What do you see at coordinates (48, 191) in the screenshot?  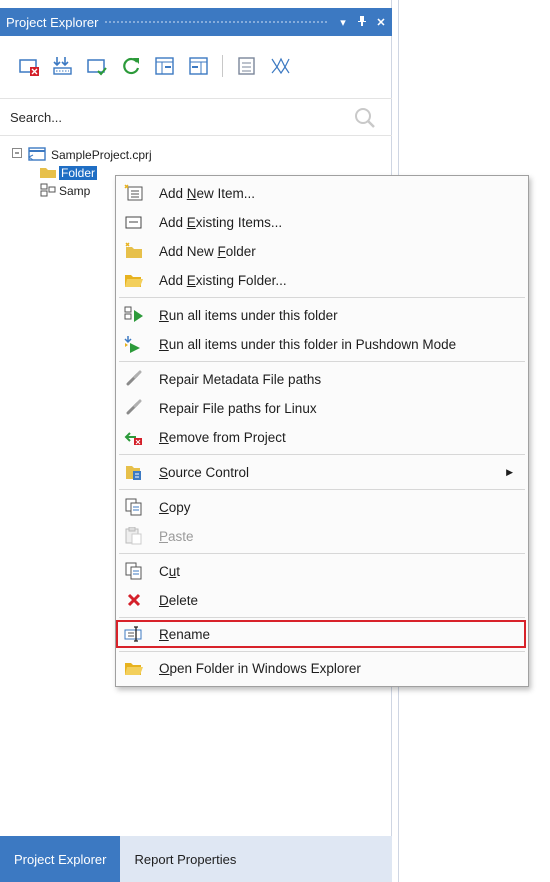 I see `report-file-icon` at bounding box center [48, 191].